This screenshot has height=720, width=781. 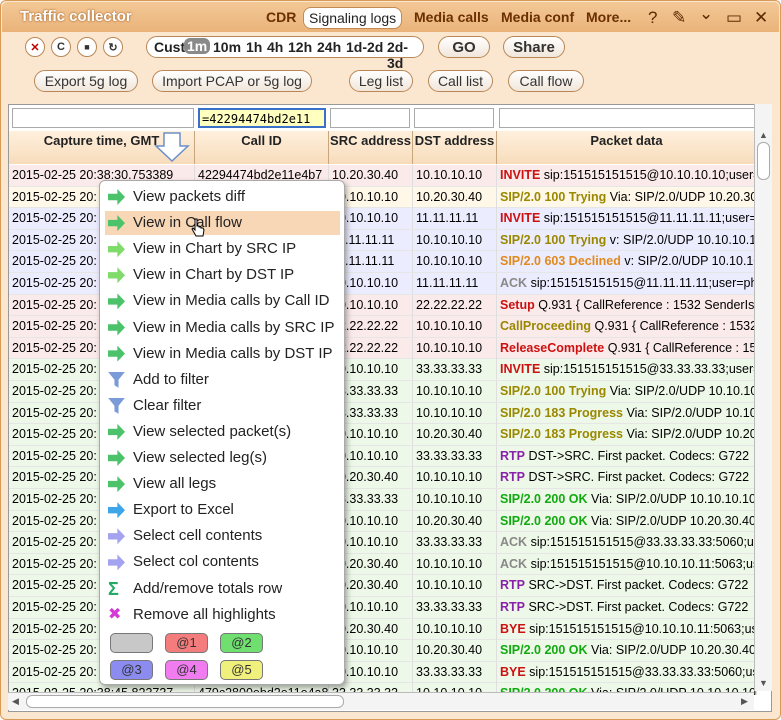 What do you see at coordinates (186, 643) in the screenshot?
I see `highlight-button-1: @1` at bounding box center [186, 643].